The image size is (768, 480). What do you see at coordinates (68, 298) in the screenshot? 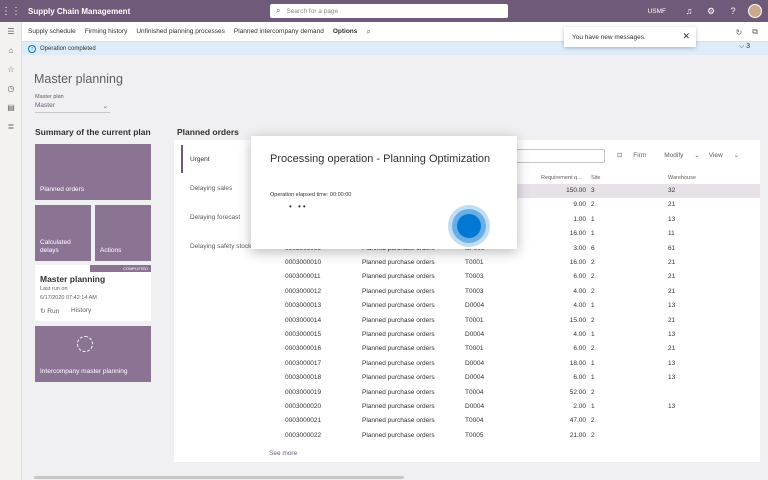
I see `last-run-date: 6/17/2020 07:42:14 AM` at bounding box center [68, 298].